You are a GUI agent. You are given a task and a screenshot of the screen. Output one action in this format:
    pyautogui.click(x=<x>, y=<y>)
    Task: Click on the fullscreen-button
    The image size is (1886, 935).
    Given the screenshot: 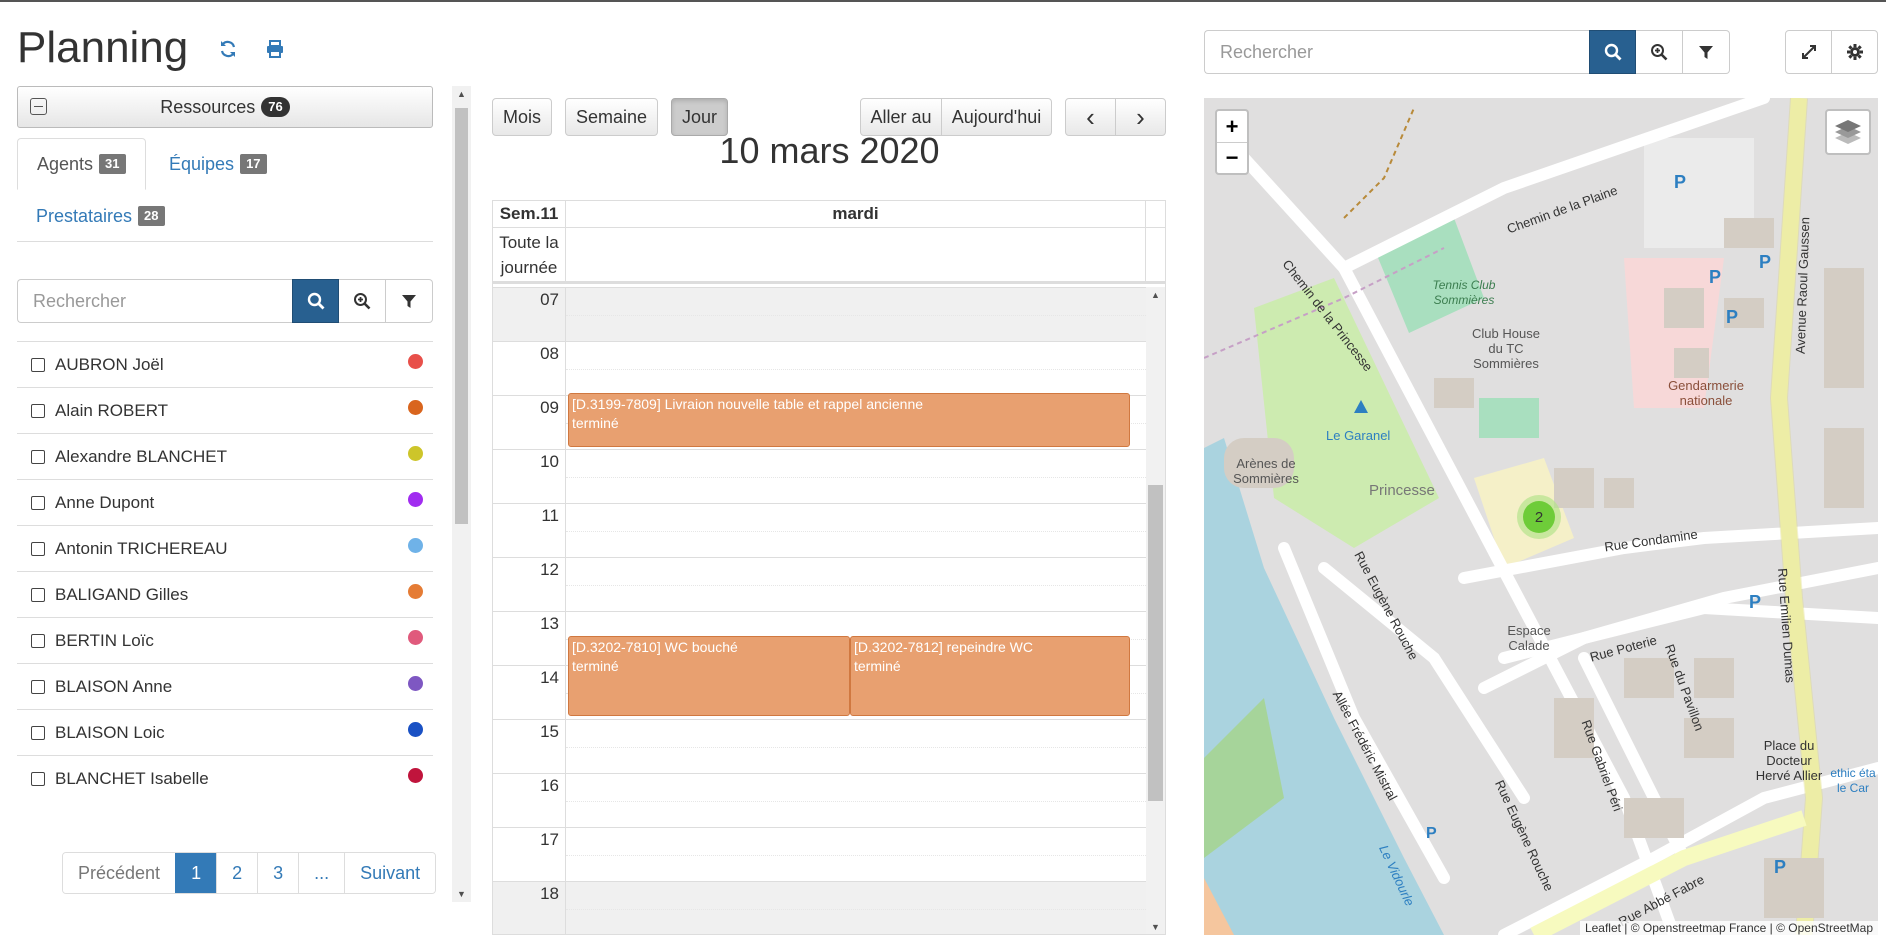 What is the action you would take?
    pyautogui.click(x=1808, y=52)
    